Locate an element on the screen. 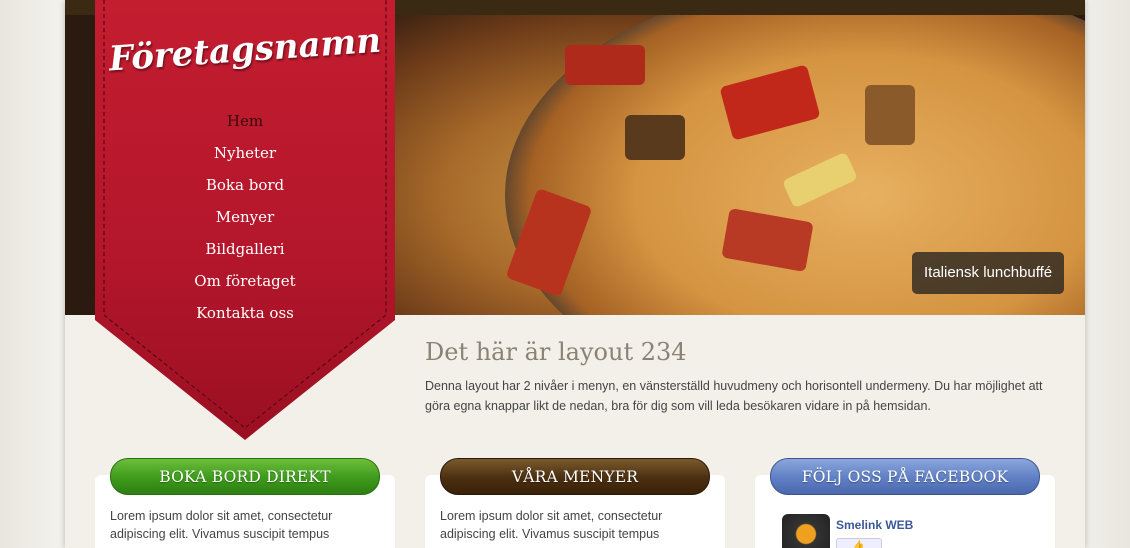 This screenshot has width=1130, height=548. facebook-page-name: Smelink WEB is located at coordinates (874, 525).